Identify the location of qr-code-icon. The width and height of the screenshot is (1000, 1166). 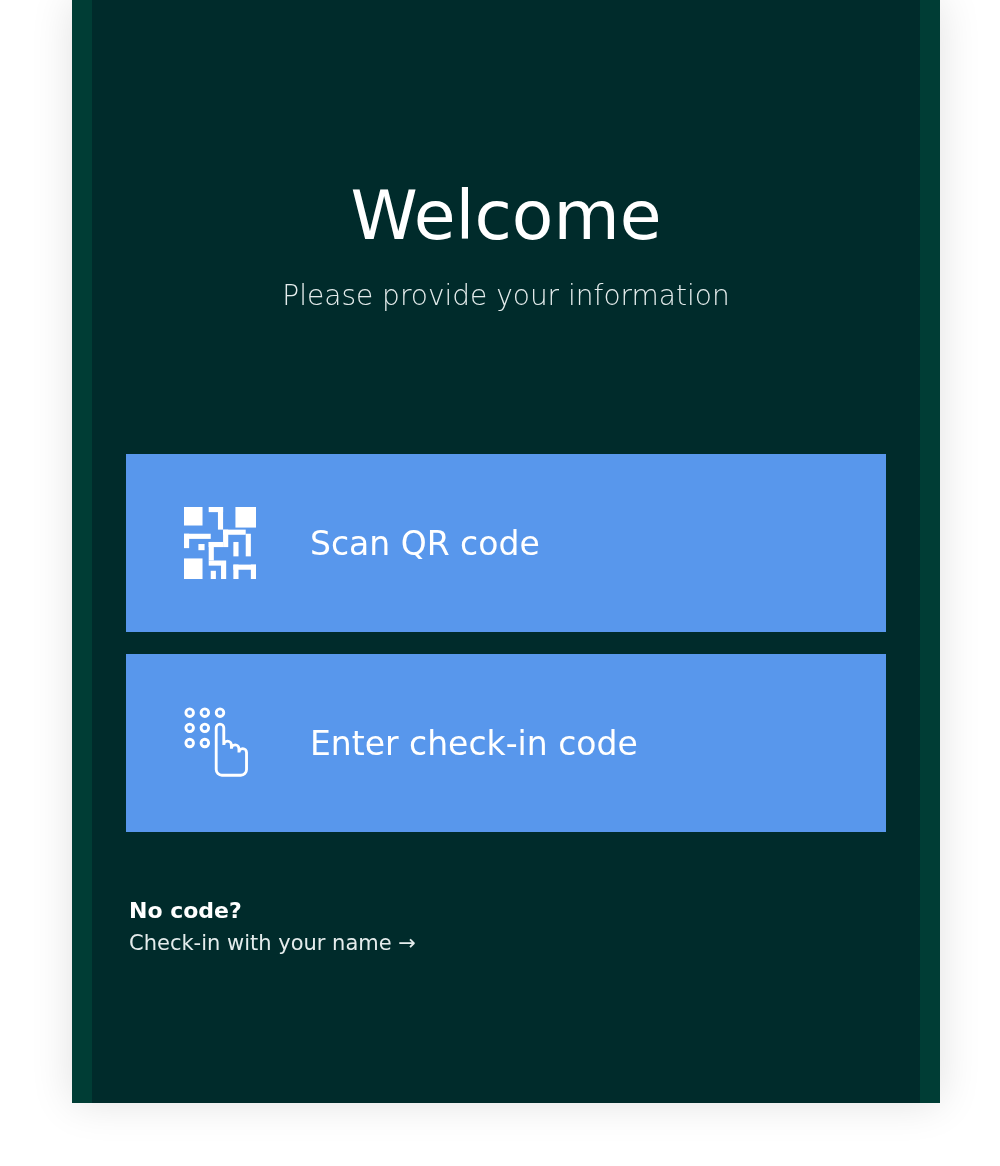
(220, 543).